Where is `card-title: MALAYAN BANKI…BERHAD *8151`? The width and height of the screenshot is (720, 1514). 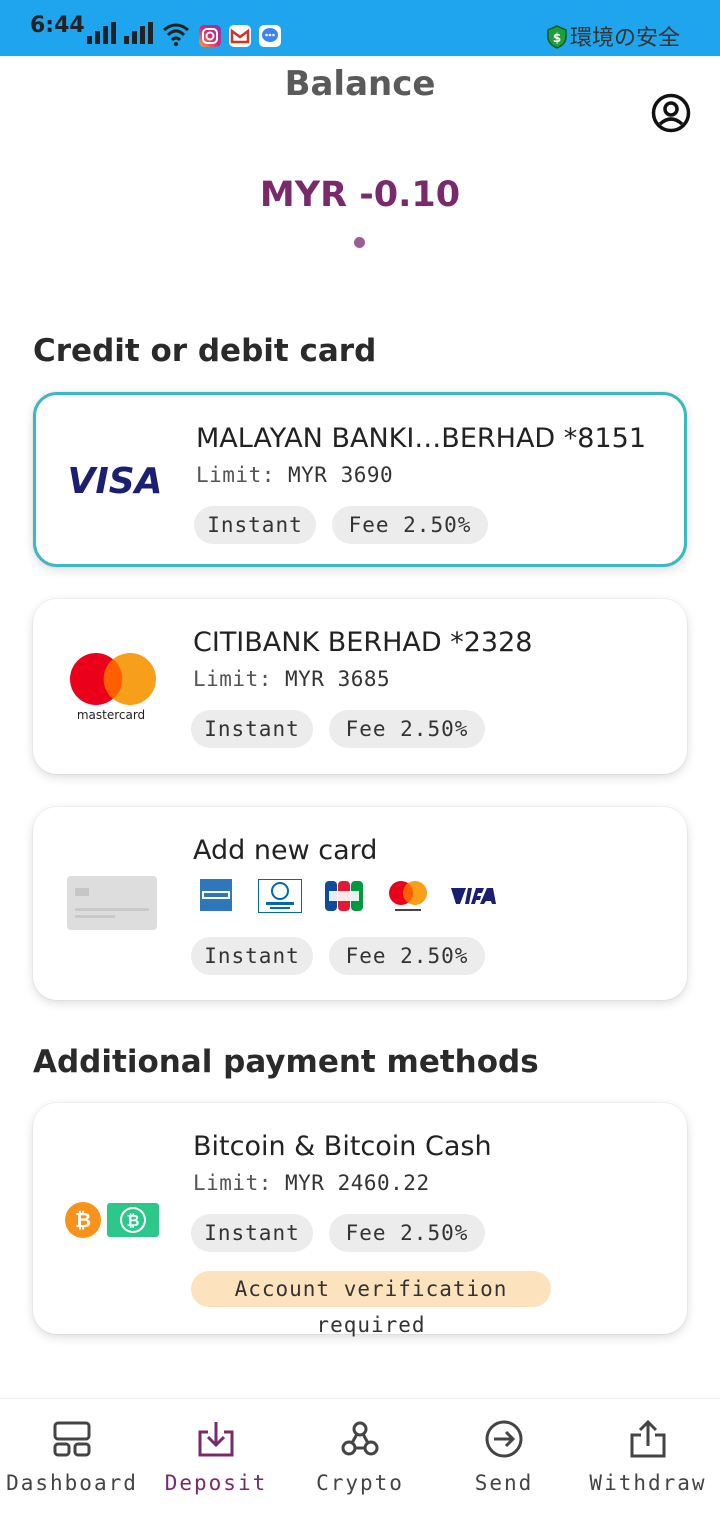
card-title: MALAYAN BANKI…BERHAD *8151 is located at coordinates (421, 438).